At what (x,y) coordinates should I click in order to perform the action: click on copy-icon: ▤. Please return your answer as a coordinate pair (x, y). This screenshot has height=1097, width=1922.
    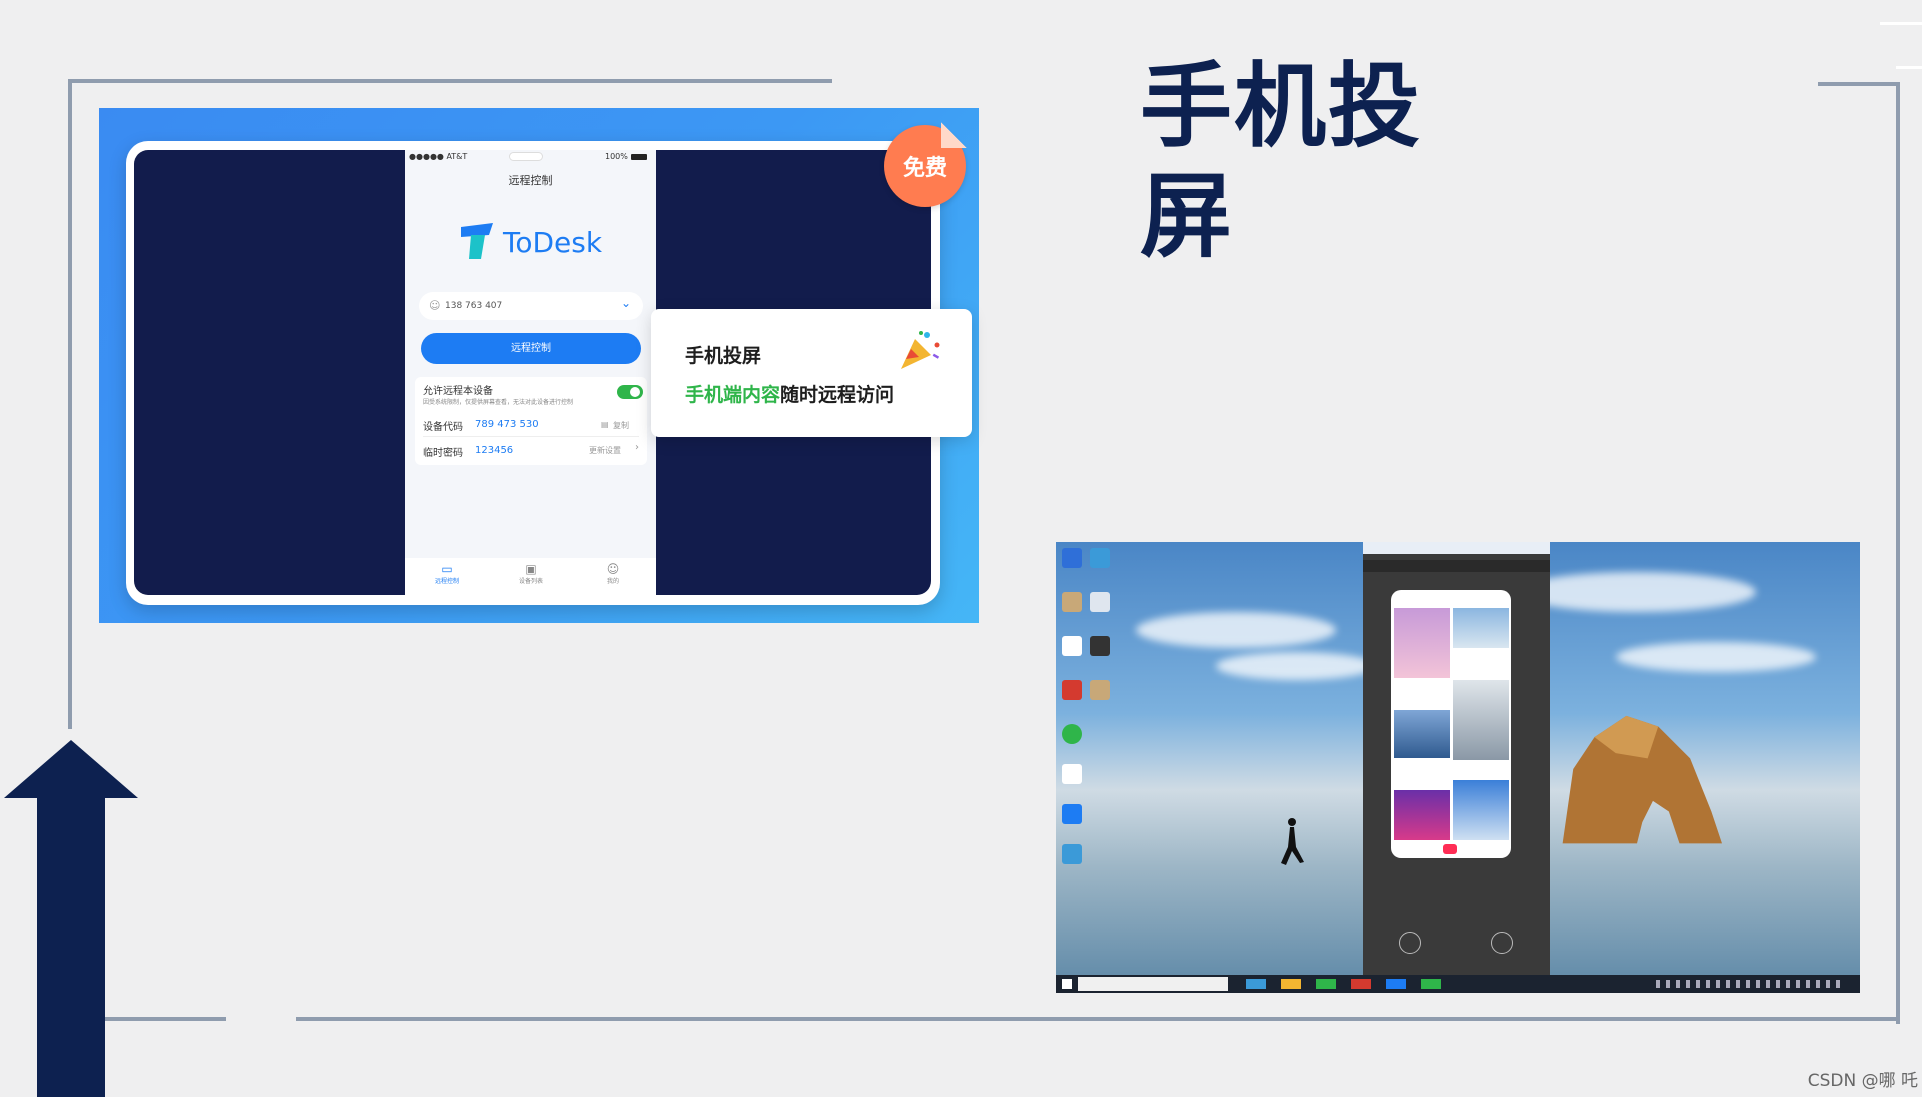
    Looking at the image, I should click on (605, 424).